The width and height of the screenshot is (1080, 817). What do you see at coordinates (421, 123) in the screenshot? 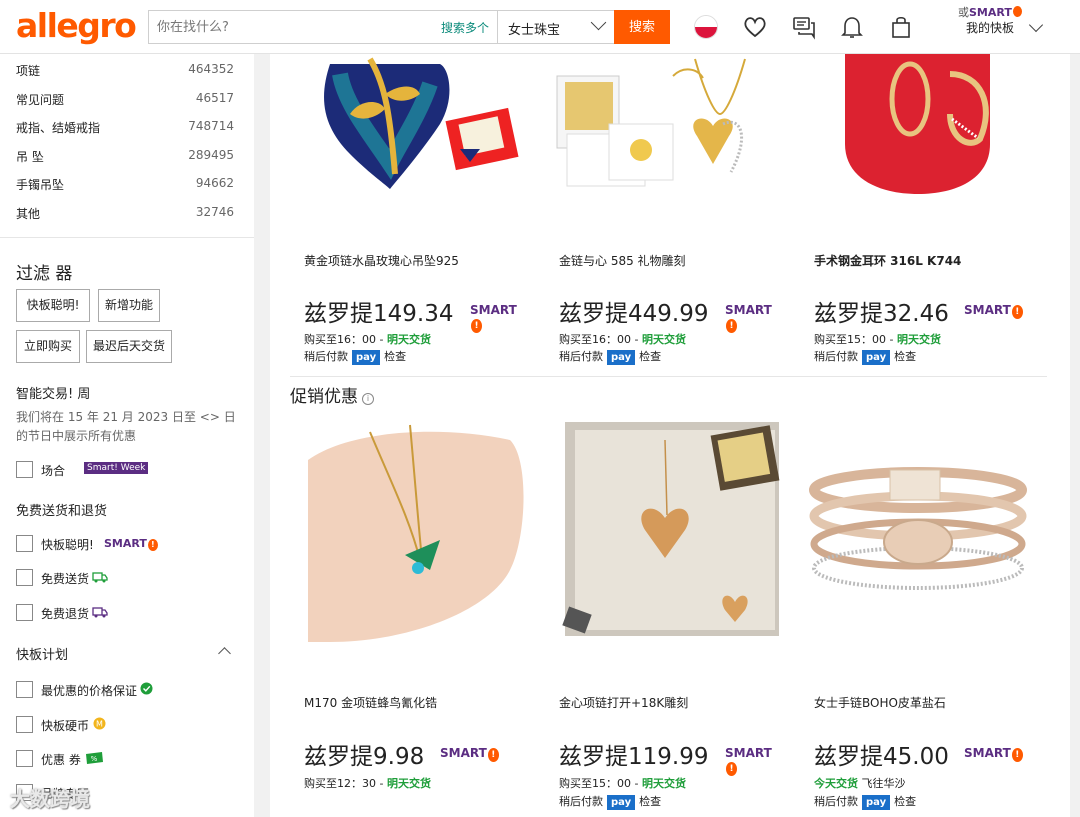
I see `heart-pendant-image` at bounding box center [421, 123].